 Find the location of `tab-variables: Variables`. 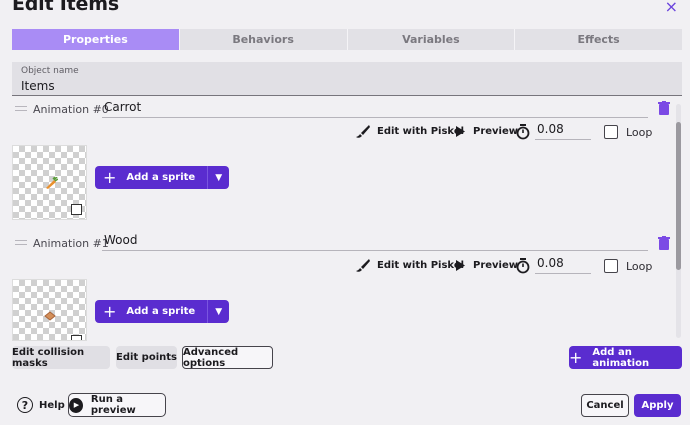

tab-variables: Variables is located at coordinates (431, 39).